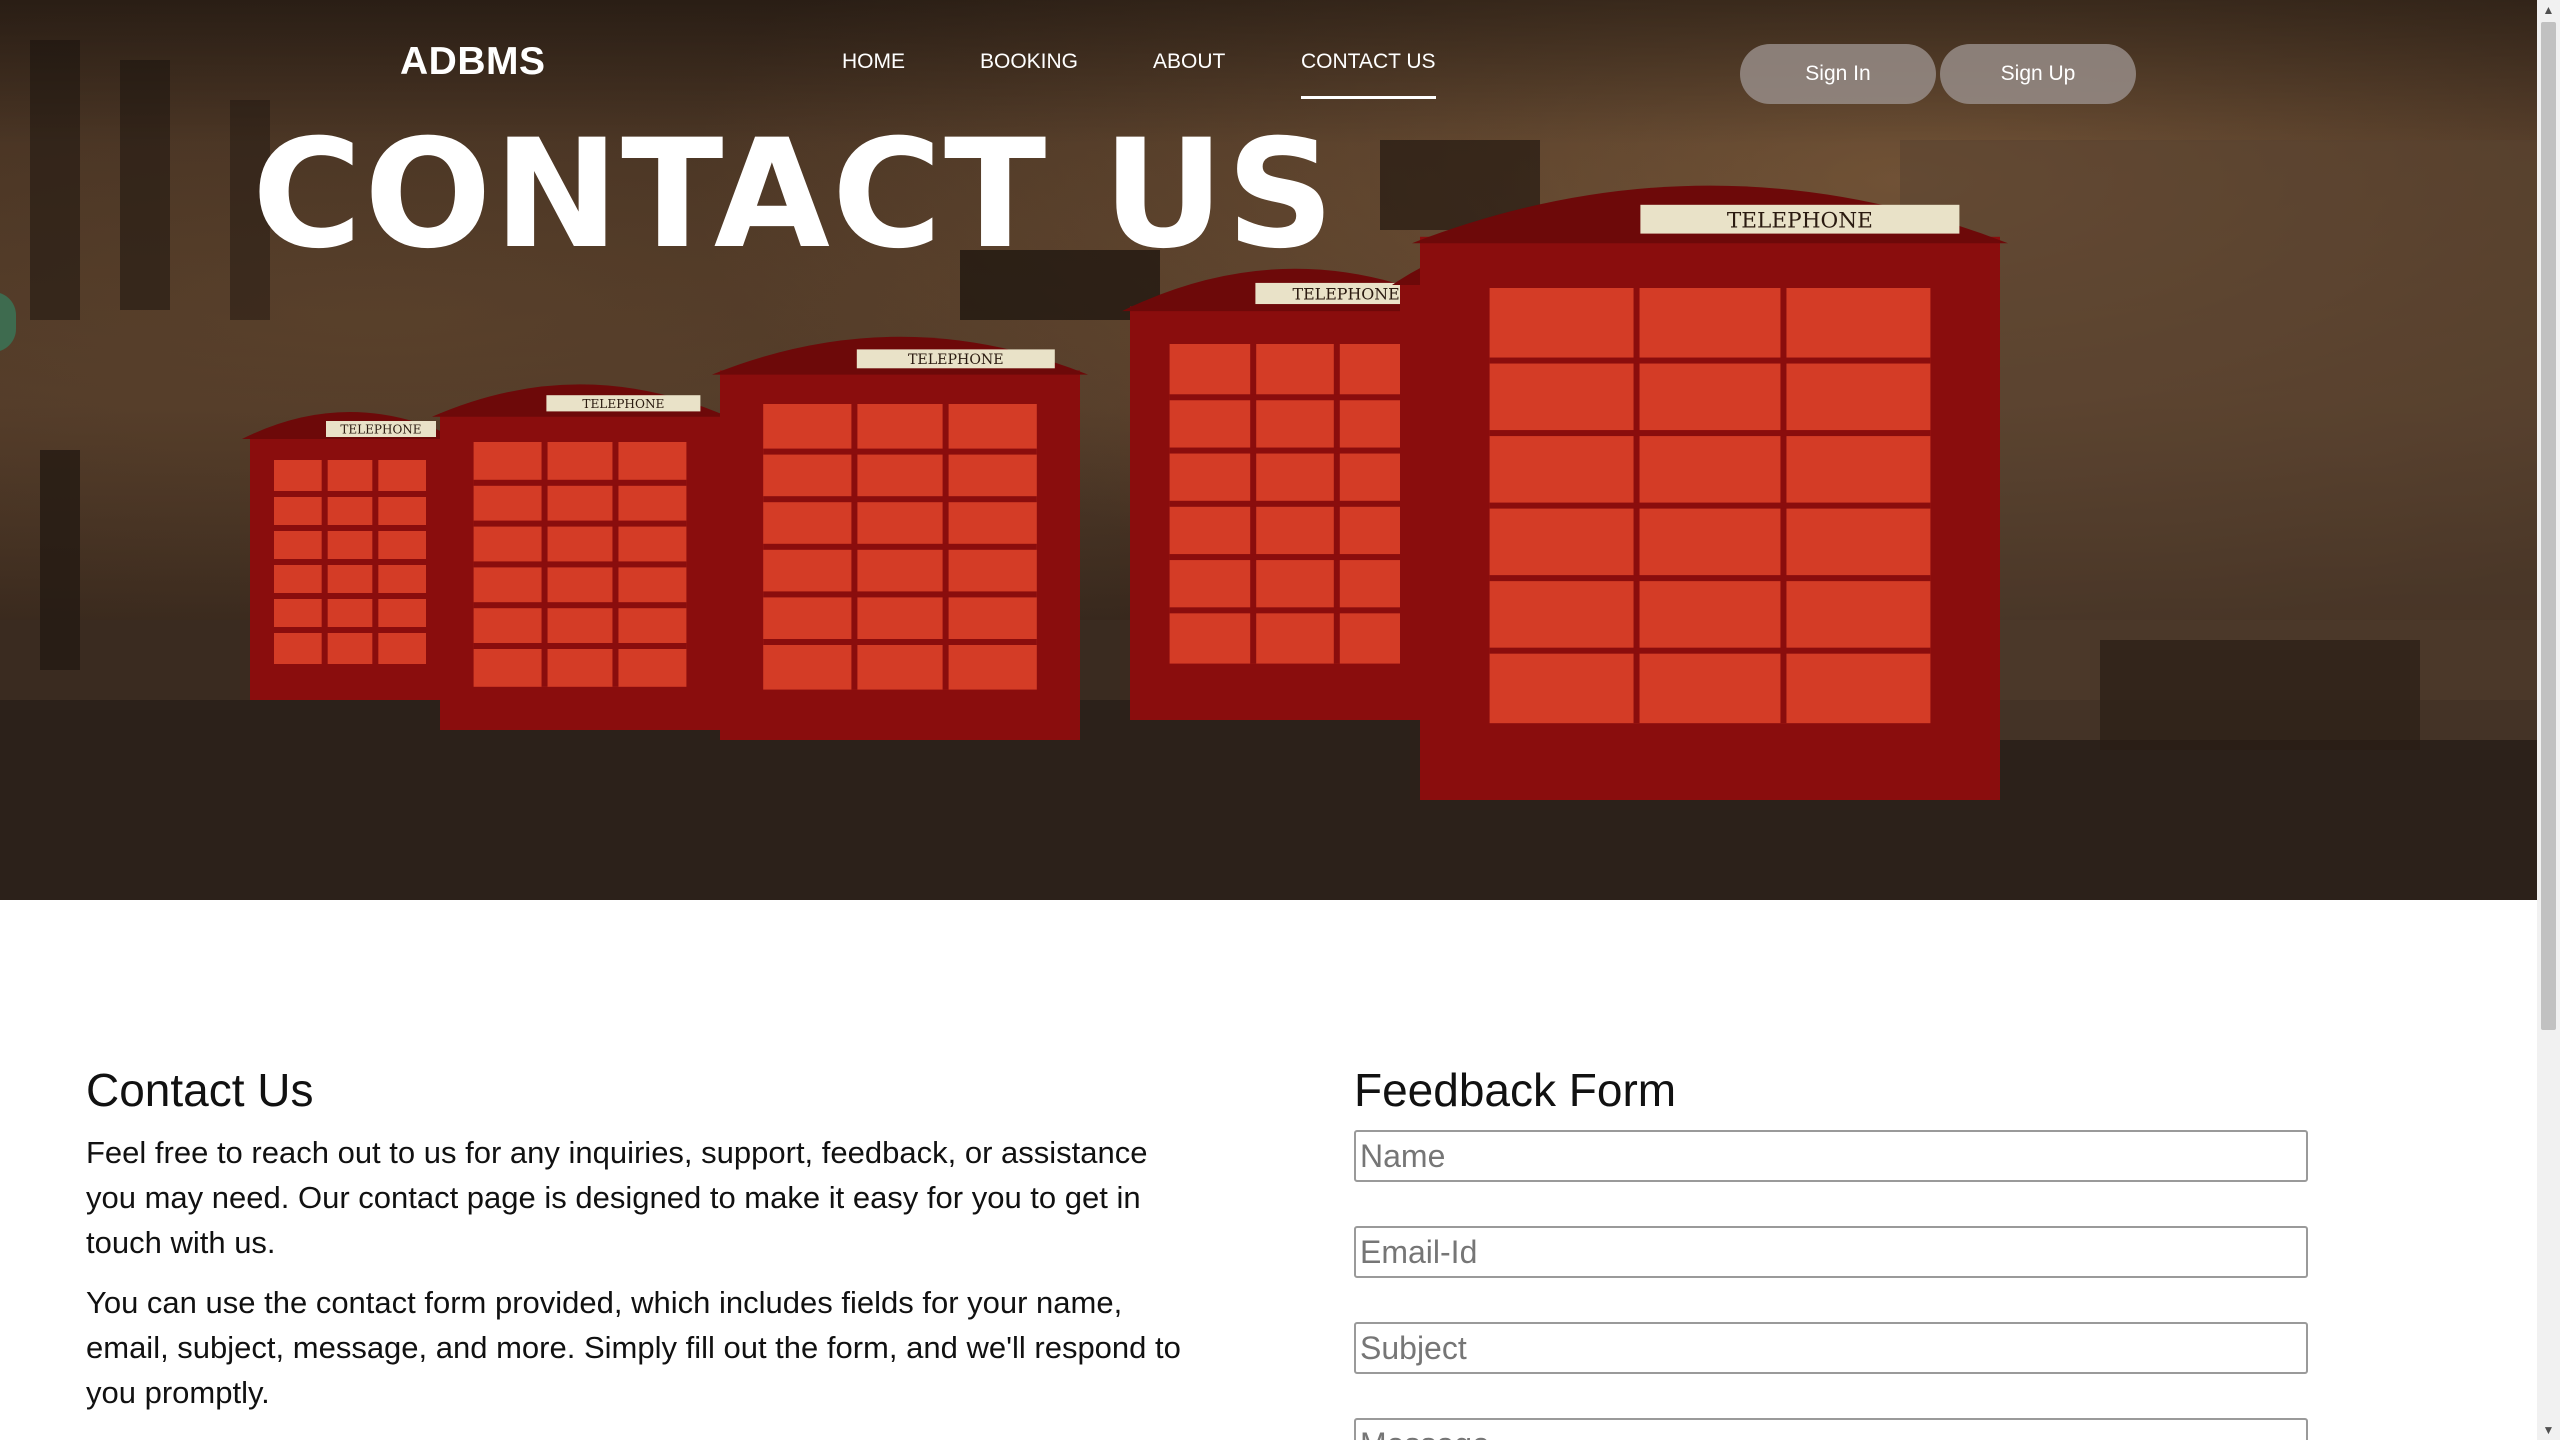 This screenshot has height=1440, width=2560. What do you see at coordinates (473, 62) in the screenshot?
I see `brand-logo: ADBMS` at bounding box center [473, 62].